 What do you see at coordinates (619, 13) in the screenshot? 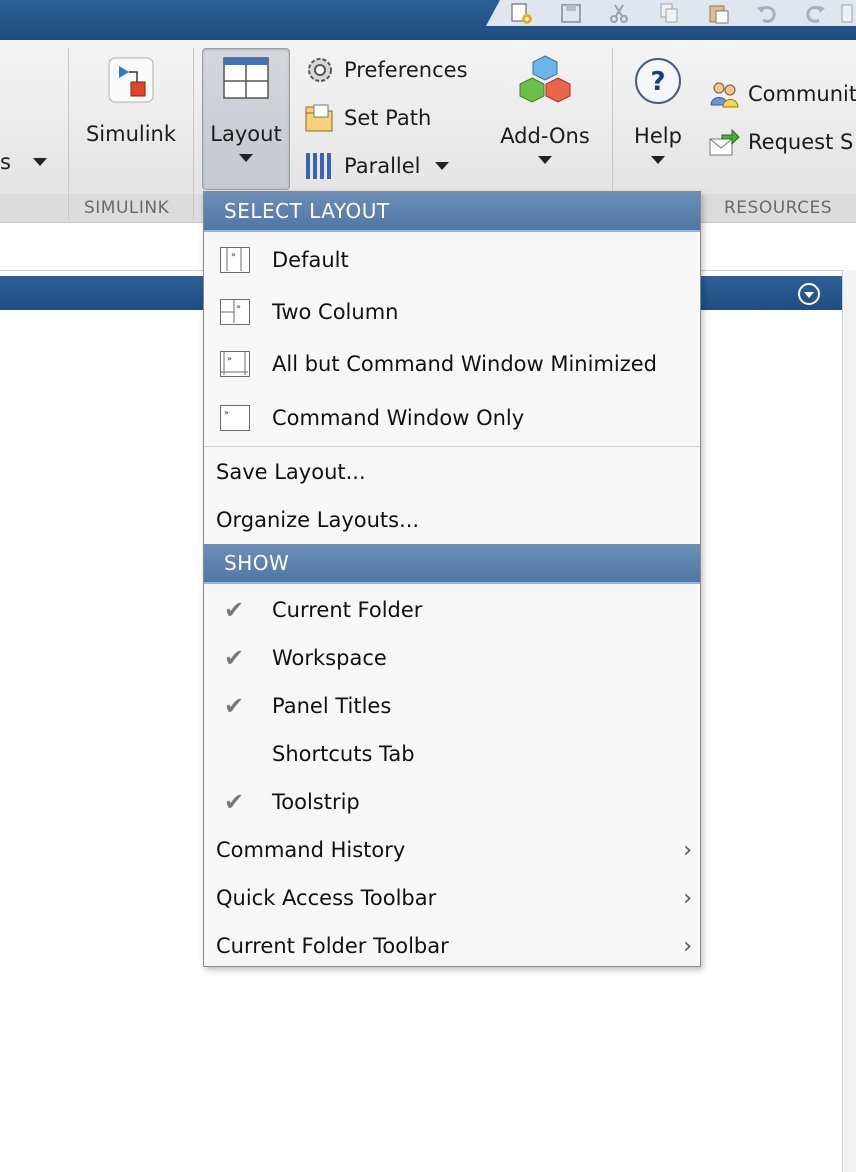
I see `cut-icon` at bounding box center [619, 13].